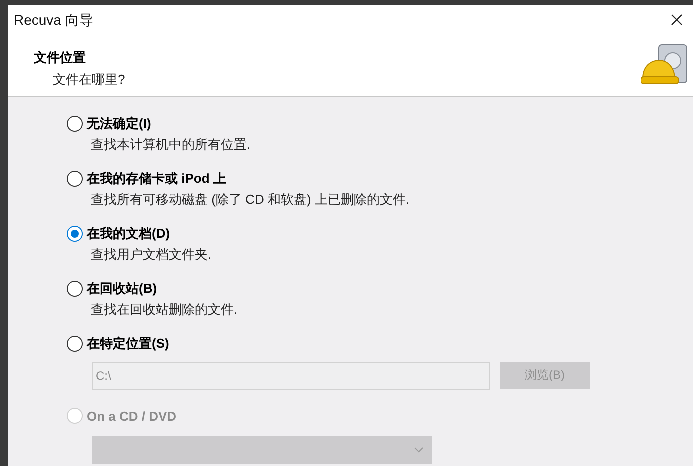  Describe the element at coordinates (122, 289) in the screenshot. I see `option-label: 在回收站(B)` at that location.